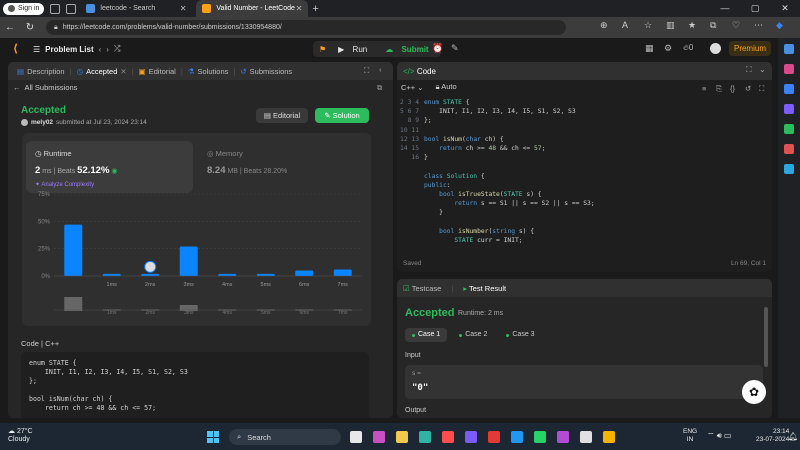  What do you see at coordinates (19, 49) in the screenshot?
I see `leetcode-logo: ⟨` at bounding box center [19, 49].